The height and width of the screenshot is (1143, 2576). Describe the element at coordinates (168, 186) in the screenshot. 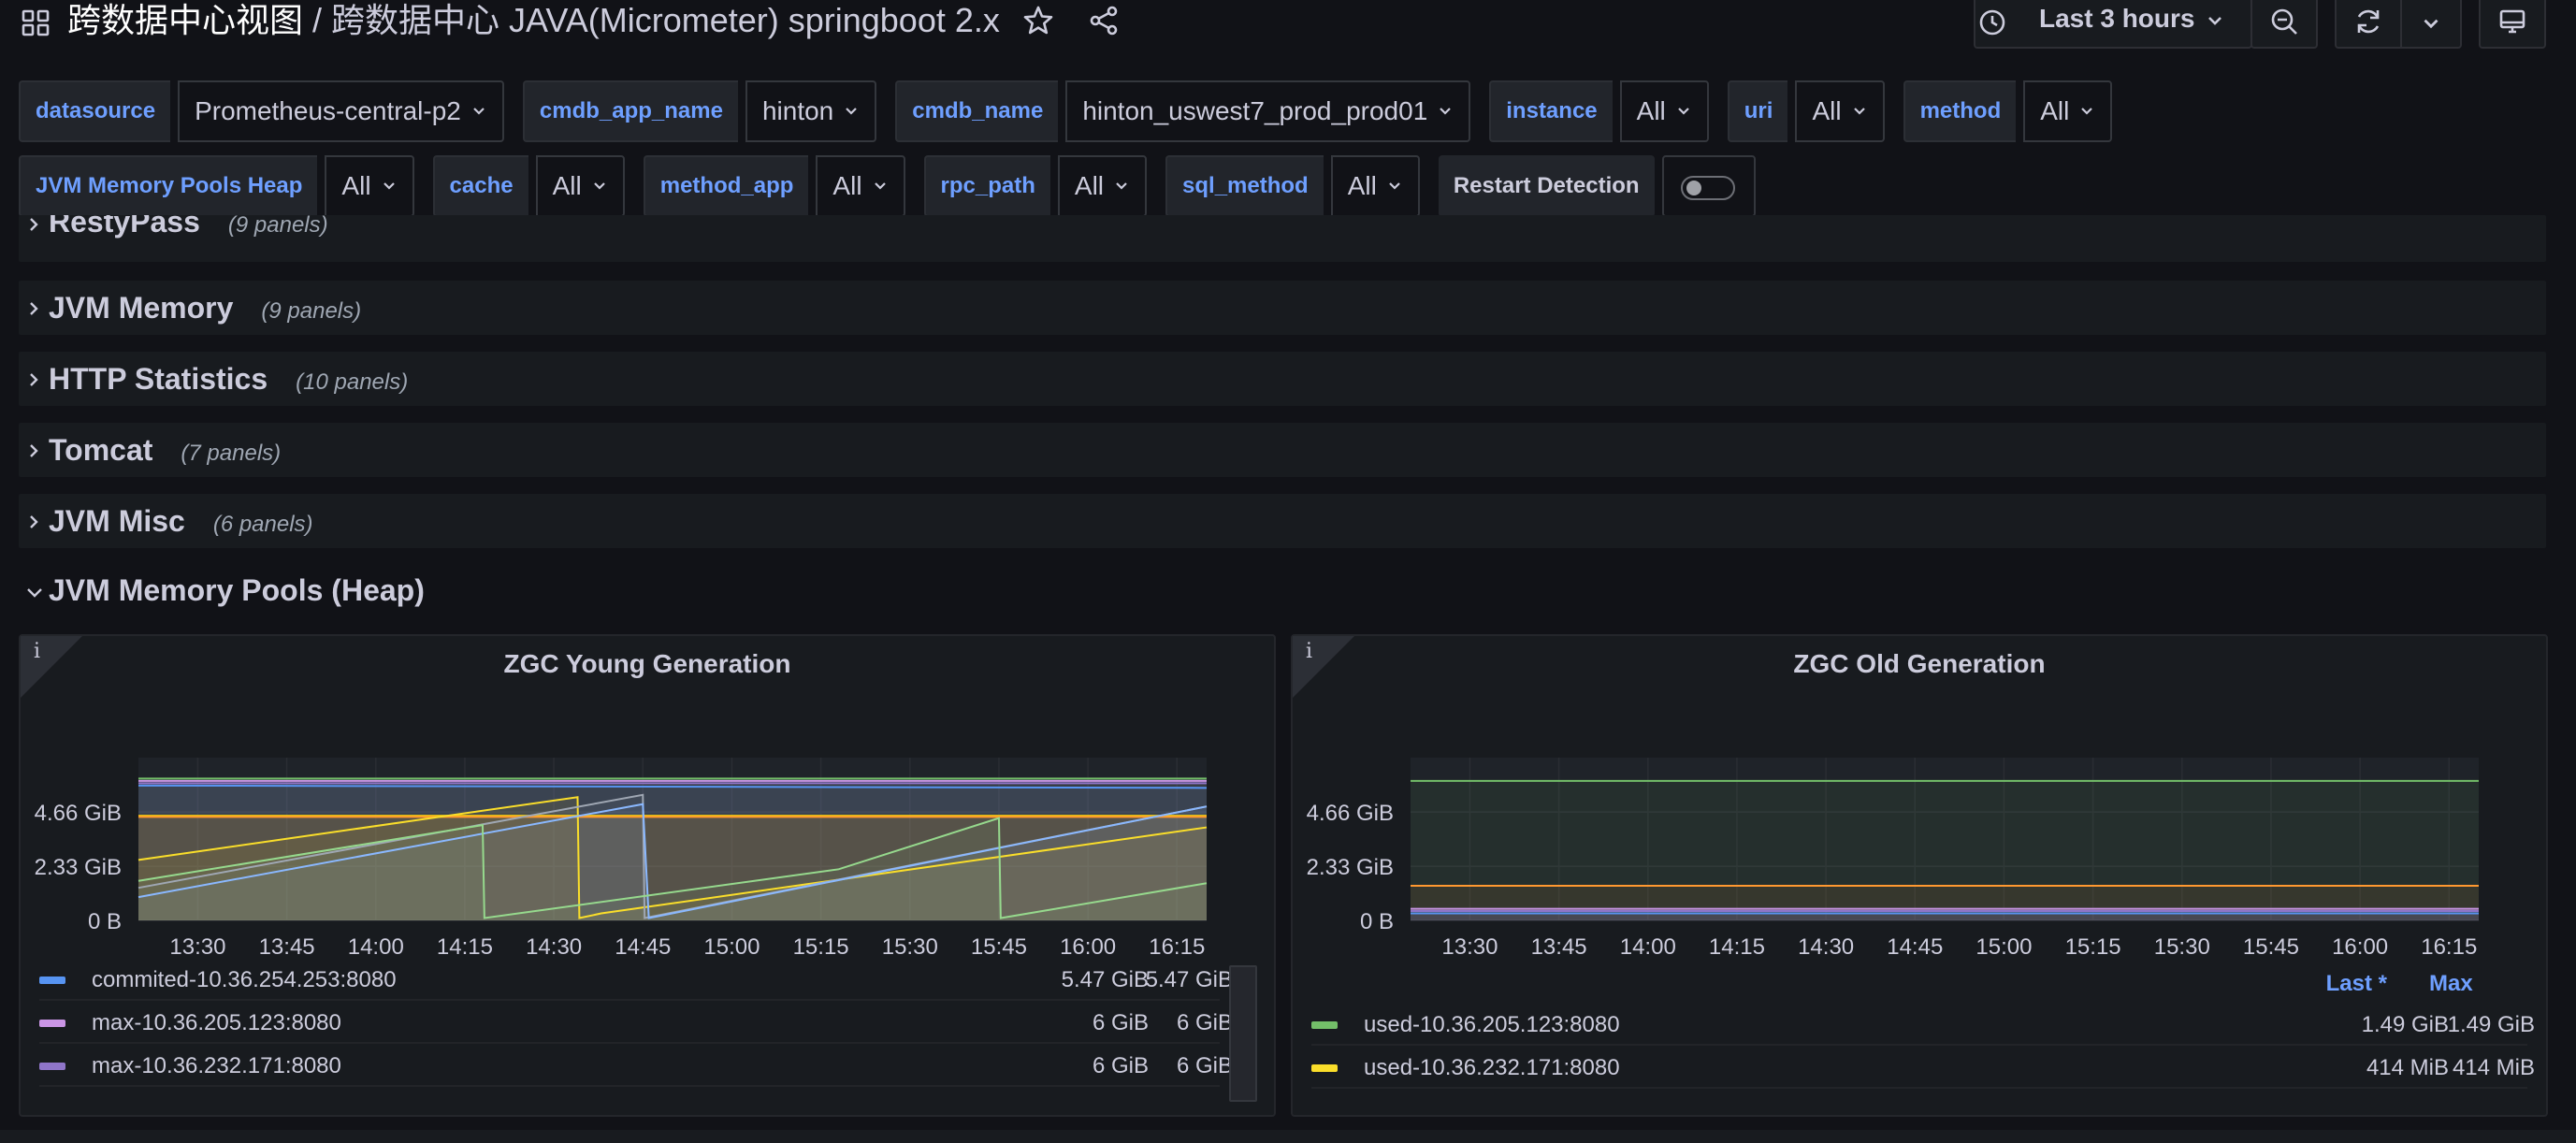

I see `variable-label: JVM Memory Pools Heap` at that location.